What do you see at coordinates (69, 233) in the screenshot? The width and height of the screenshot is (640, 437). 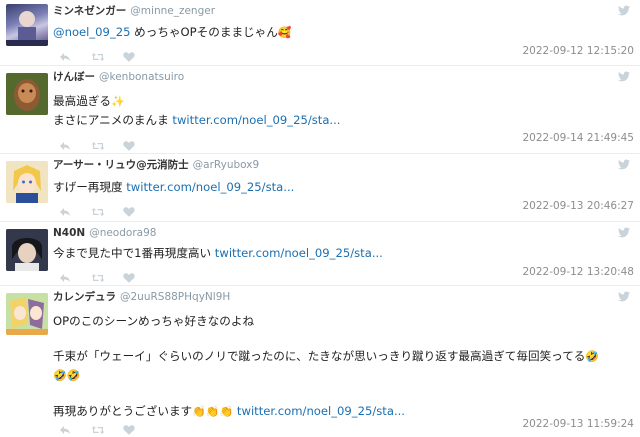 I see `author-name: N40N` at bounding box center [69, 233].